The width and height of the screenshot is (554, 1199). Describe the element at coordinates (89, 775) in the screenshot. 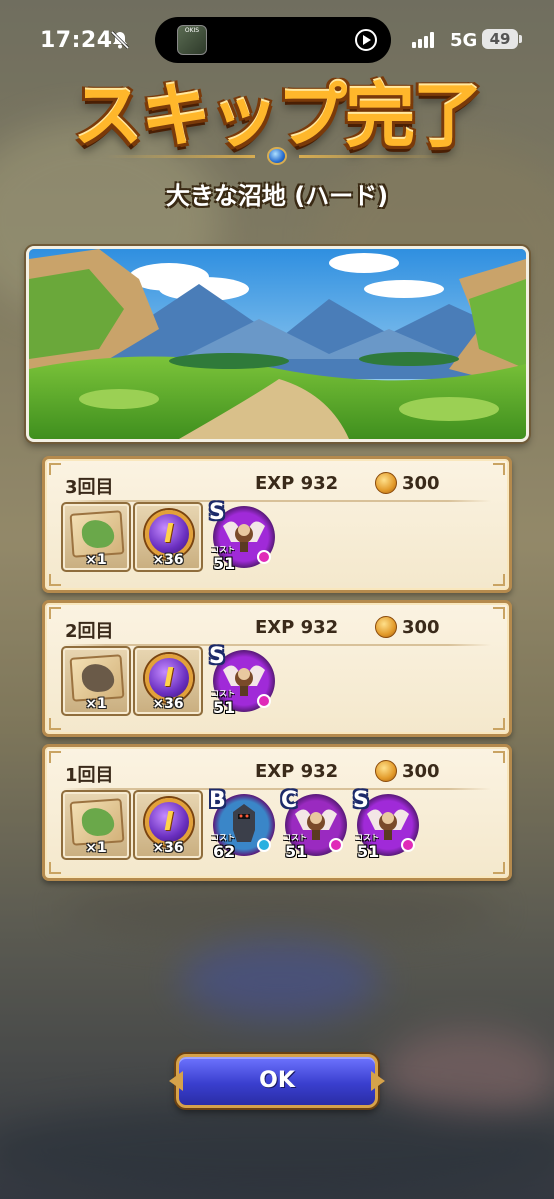

I see `round-label: 1回目` at that location.